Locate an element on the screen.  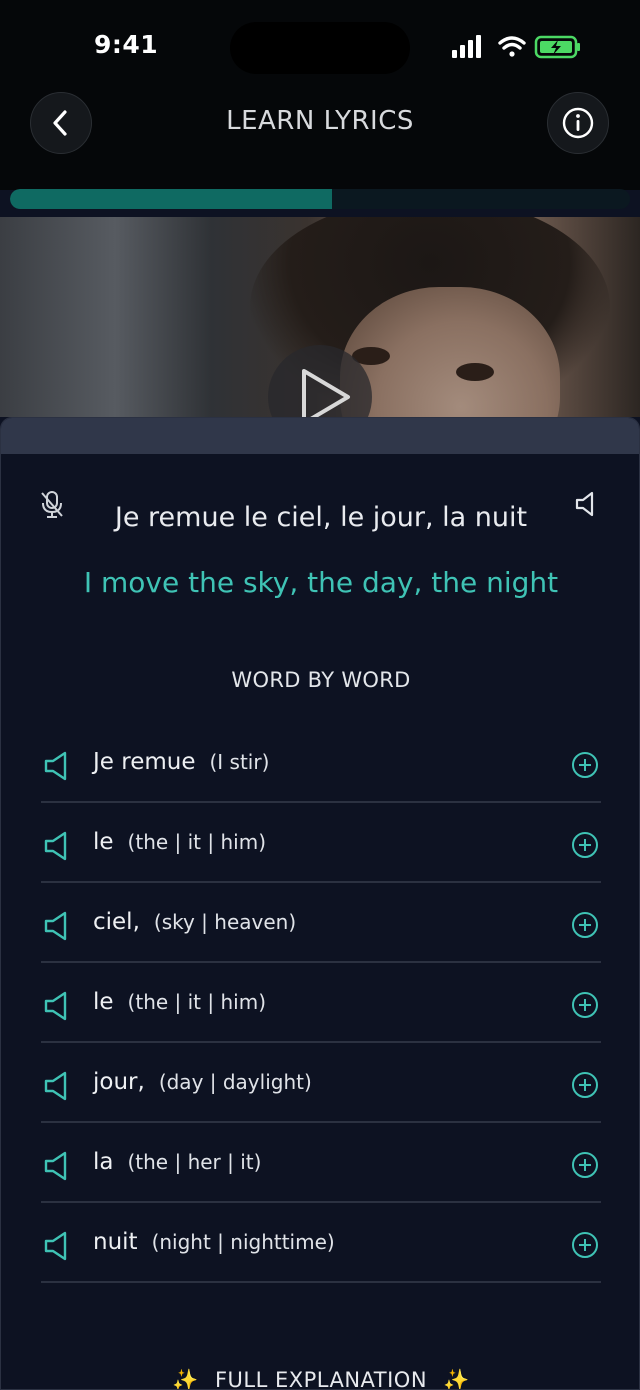
wifi-icon is located at coordinates (512, 46).